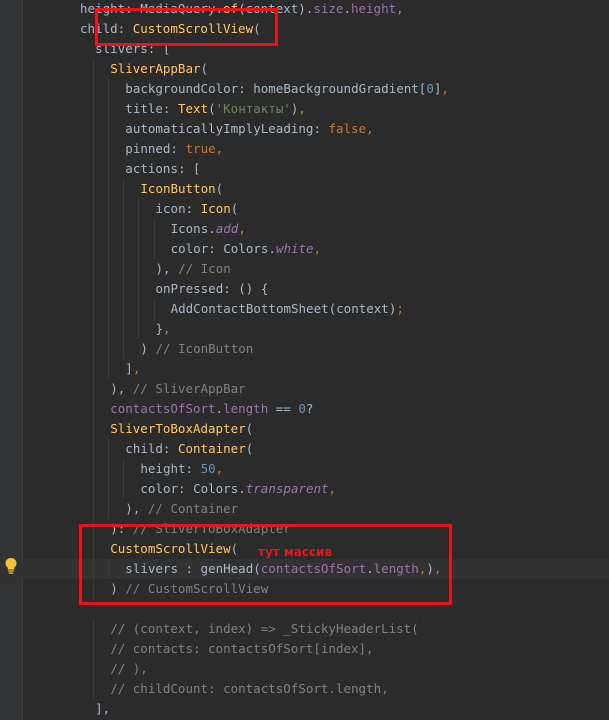 Image resolution: width=609 pixels, height=720 pixels. What do you see at coordinates (246, 408) in the screenshot?
I see `code-token: length` at bounding box center [246, 408].